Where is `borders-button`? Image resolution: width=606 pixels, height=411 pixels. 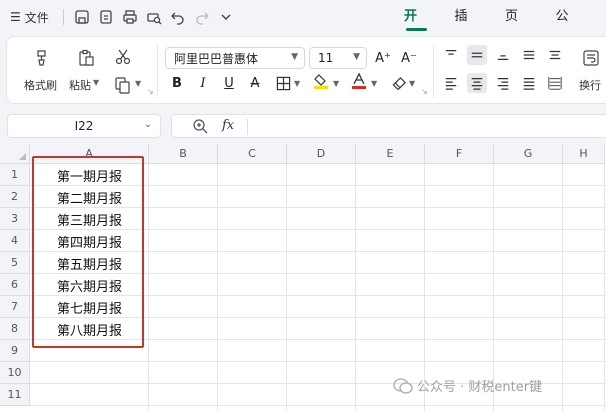 borders-button is located at coordinates (283, 83).